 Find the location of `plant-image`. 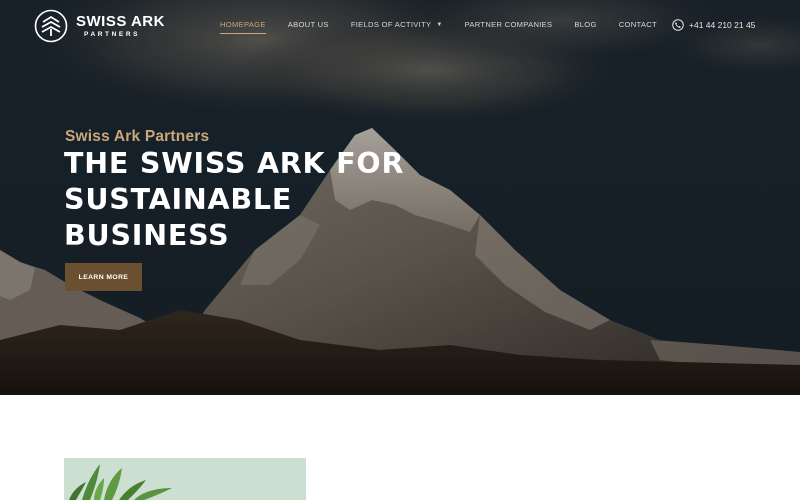

plant-image is located at coordinates (185, 479).